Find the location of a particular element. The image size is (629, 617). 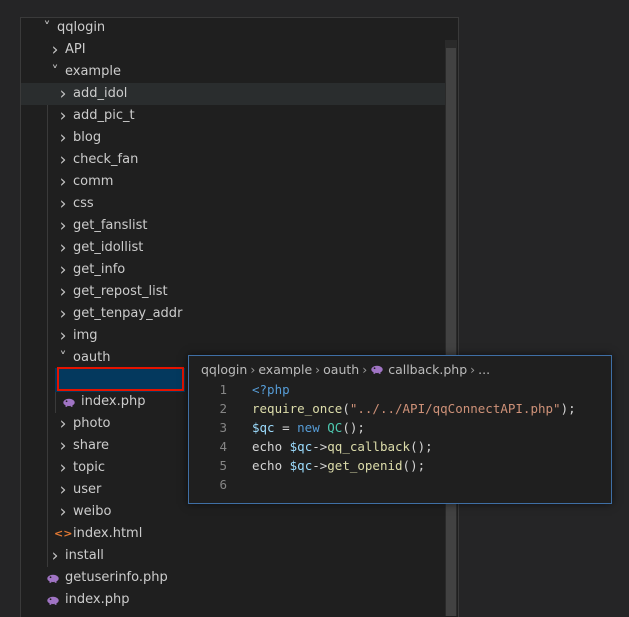

tree-item-label: add_pic_t is located at coordinates (104, 115).